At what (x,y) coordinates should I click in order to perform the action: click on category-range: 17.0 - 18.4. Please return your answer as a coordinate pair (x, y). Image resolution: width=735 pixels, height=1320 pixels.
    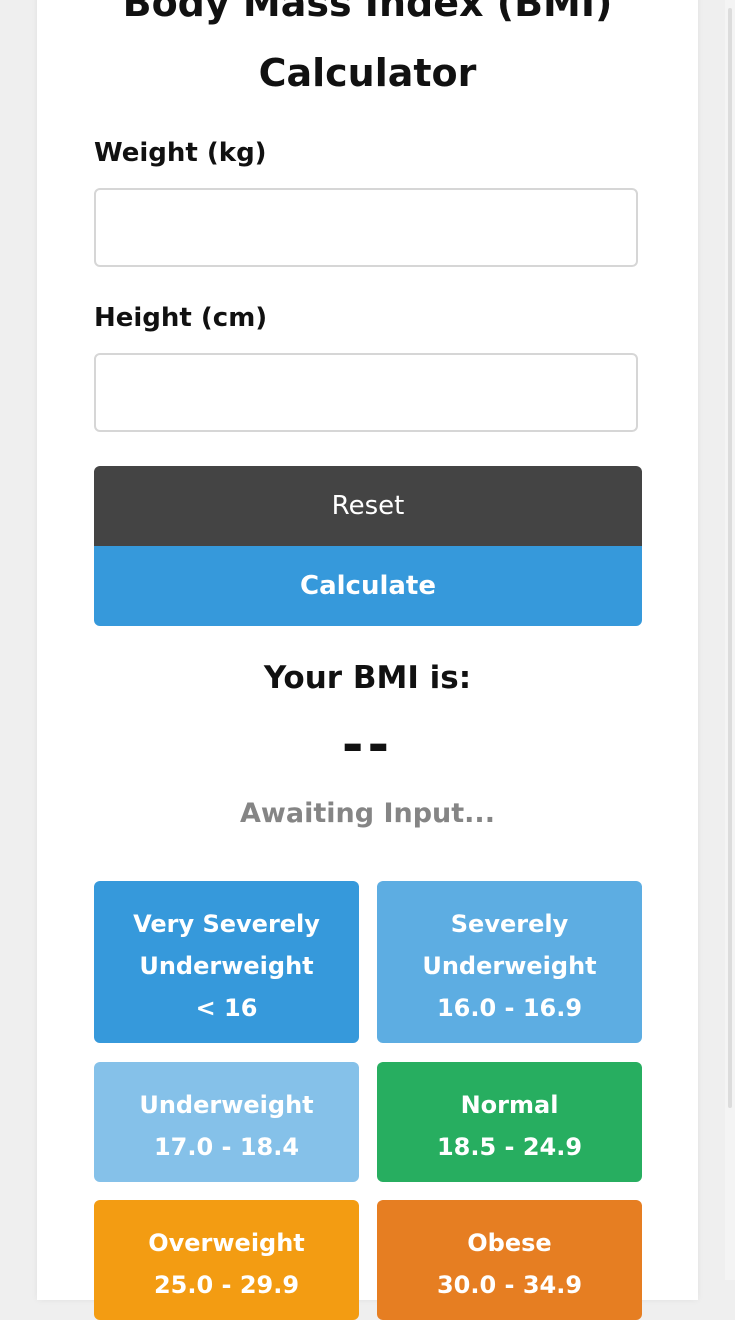
    Looking at the image, I should click on (226, 1147).